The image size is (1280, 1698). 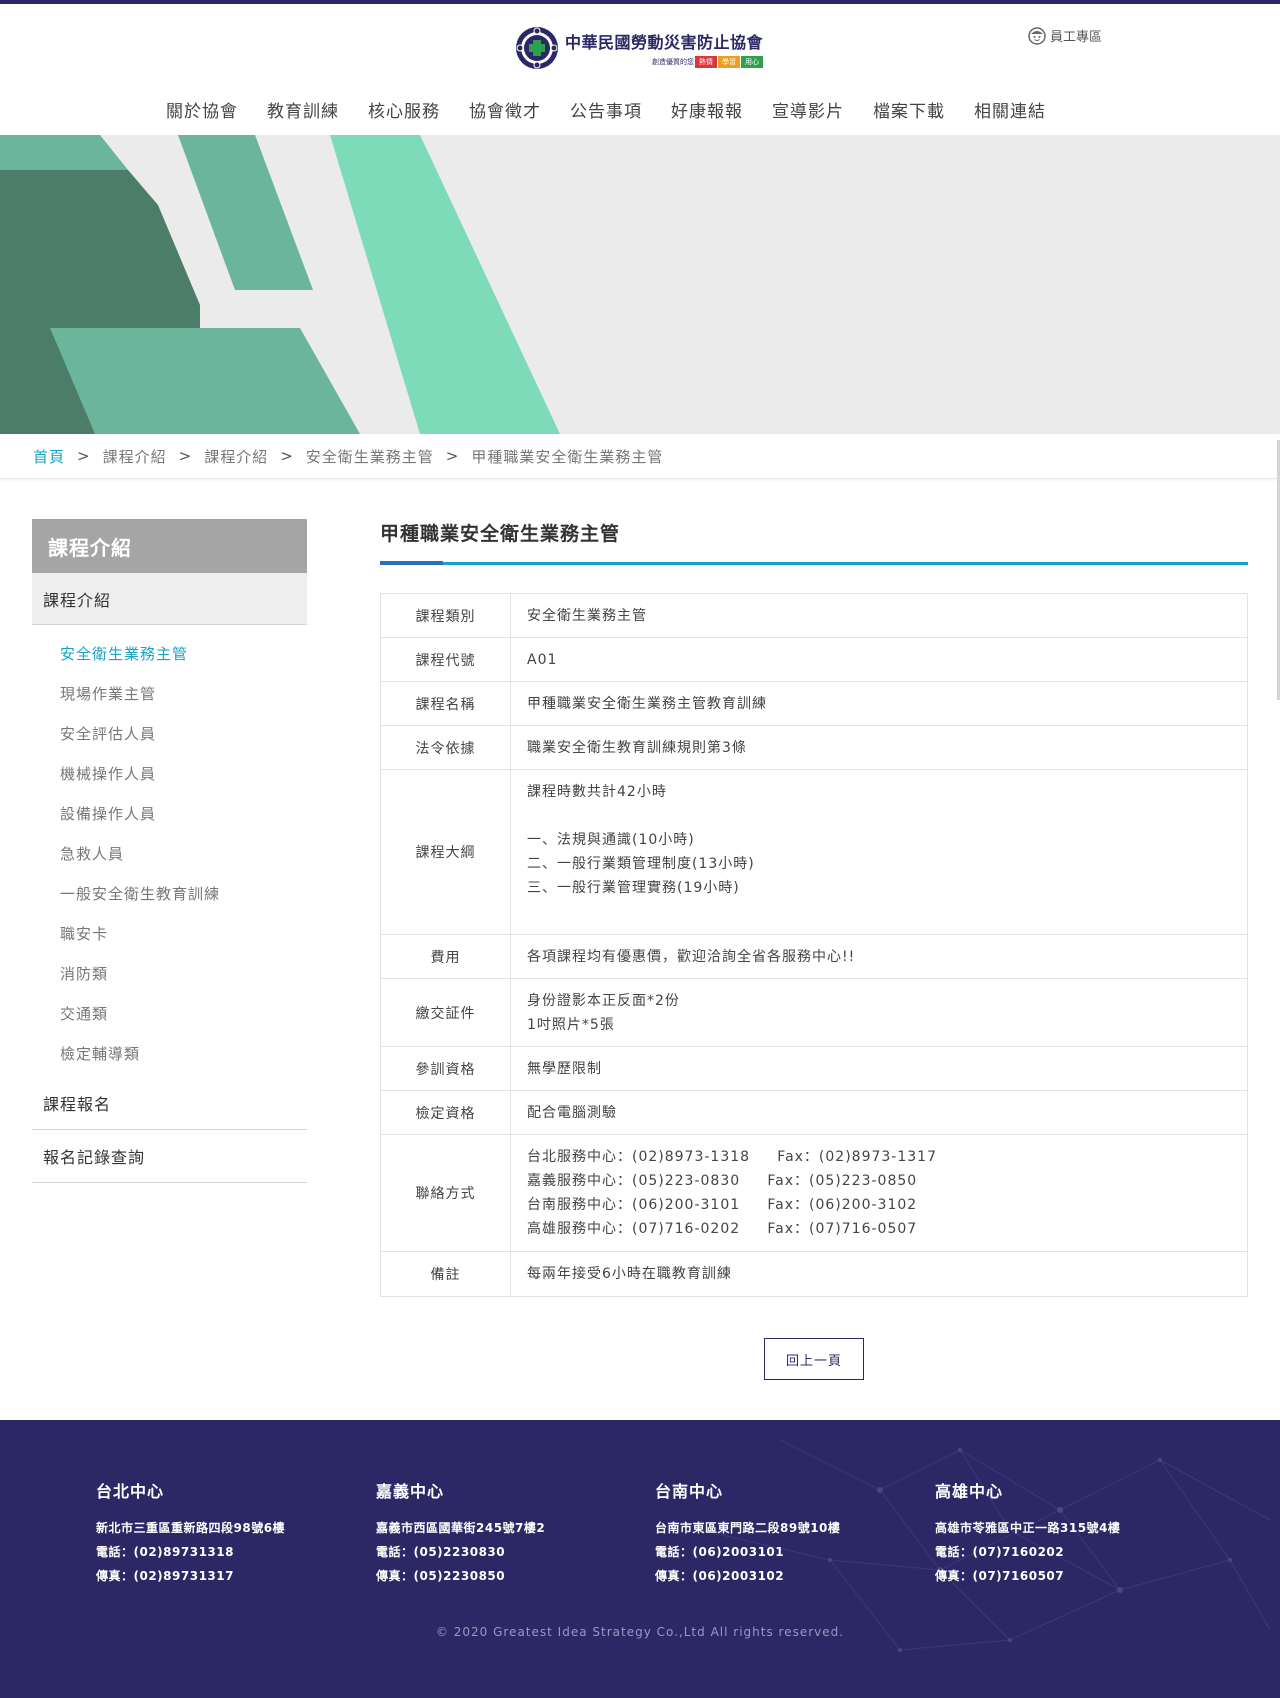 I want to click on sidebar-item-safety-card: 職安卡, so click(x=169, y=933).